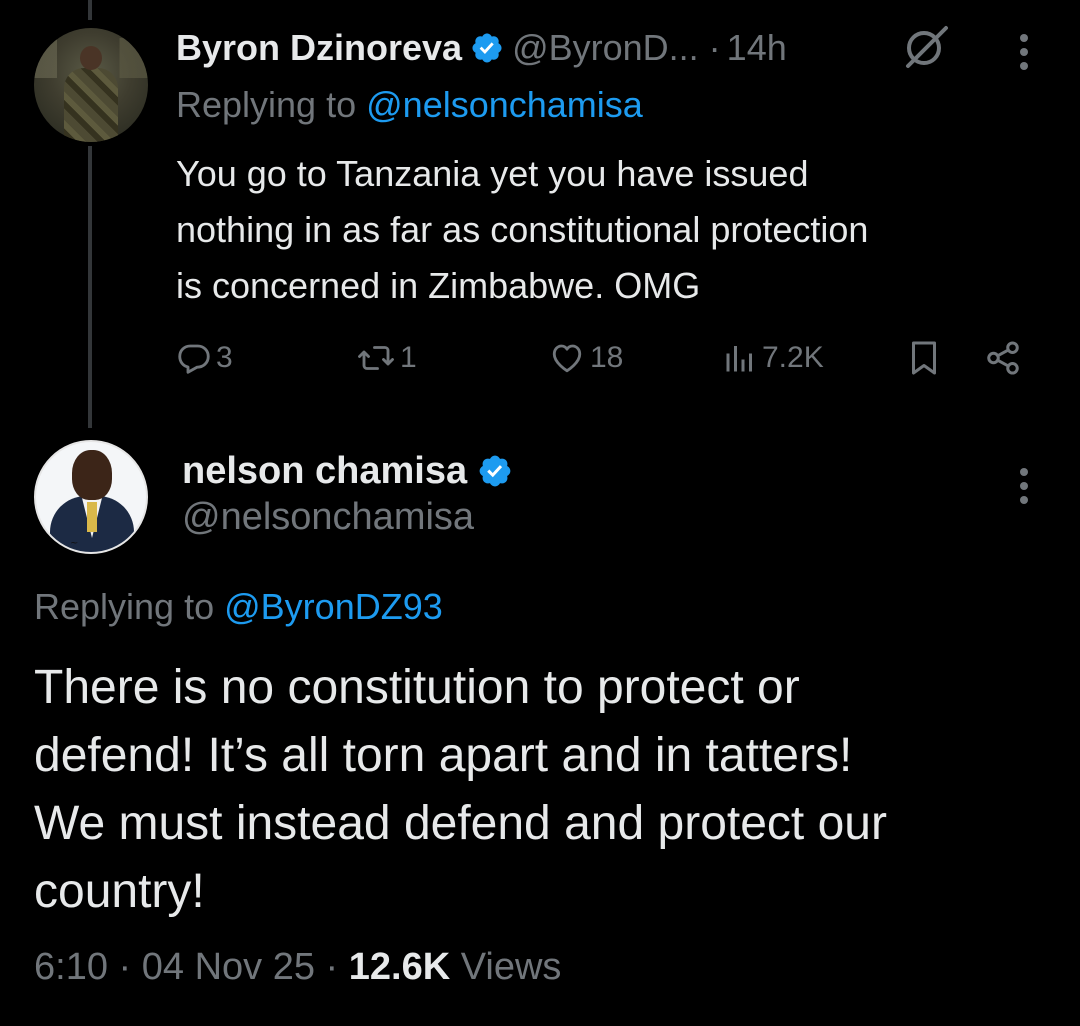 The width and height of the screenshot is (1080, 1026). I want to click on views-button: 7.2K, so click(773, 358).